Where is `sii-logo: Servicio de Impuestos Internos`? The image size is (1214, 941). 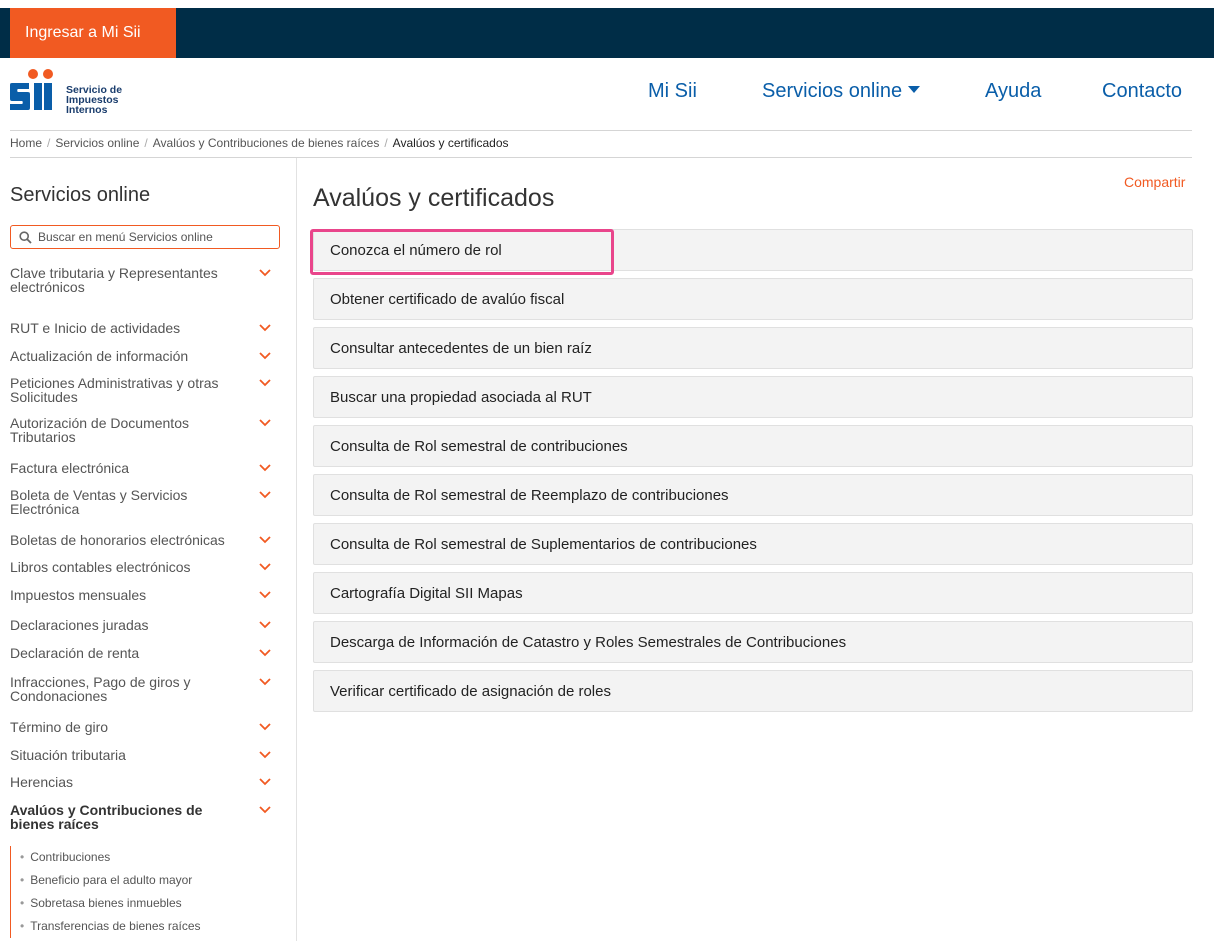 sii-logo: Servicio de Impuestos Internos is located at coordinates (80, 93).